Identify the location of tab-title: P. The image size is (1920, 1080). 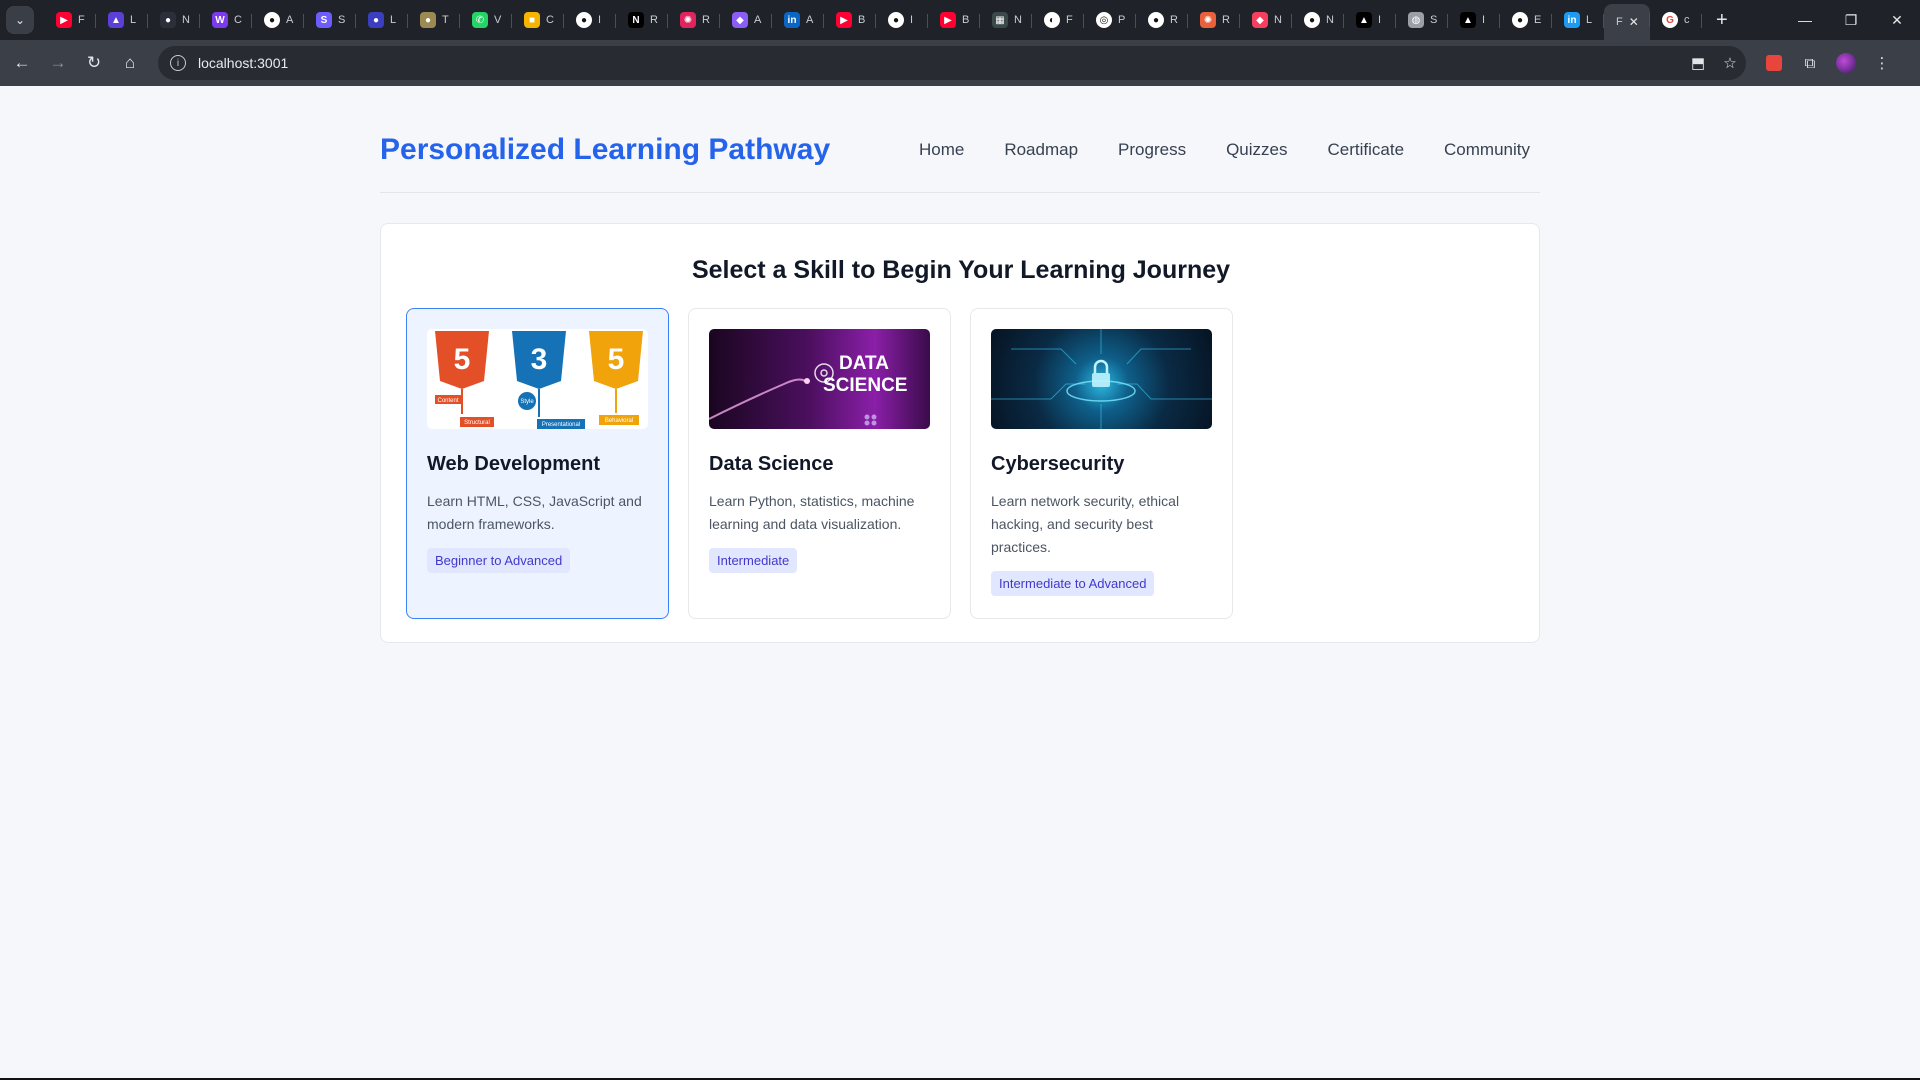
(1122, 20).